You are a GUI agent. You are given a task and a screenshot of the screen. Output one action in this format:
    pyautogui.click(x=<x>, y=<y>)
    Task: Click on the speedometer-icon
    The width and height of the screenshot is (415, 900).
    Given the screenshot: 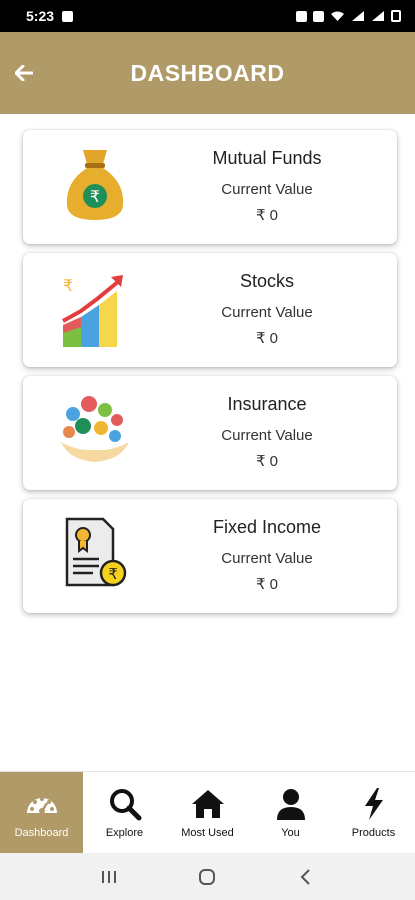 What is the action you would take?
    pyautogui.click(x=41, y=805)
    